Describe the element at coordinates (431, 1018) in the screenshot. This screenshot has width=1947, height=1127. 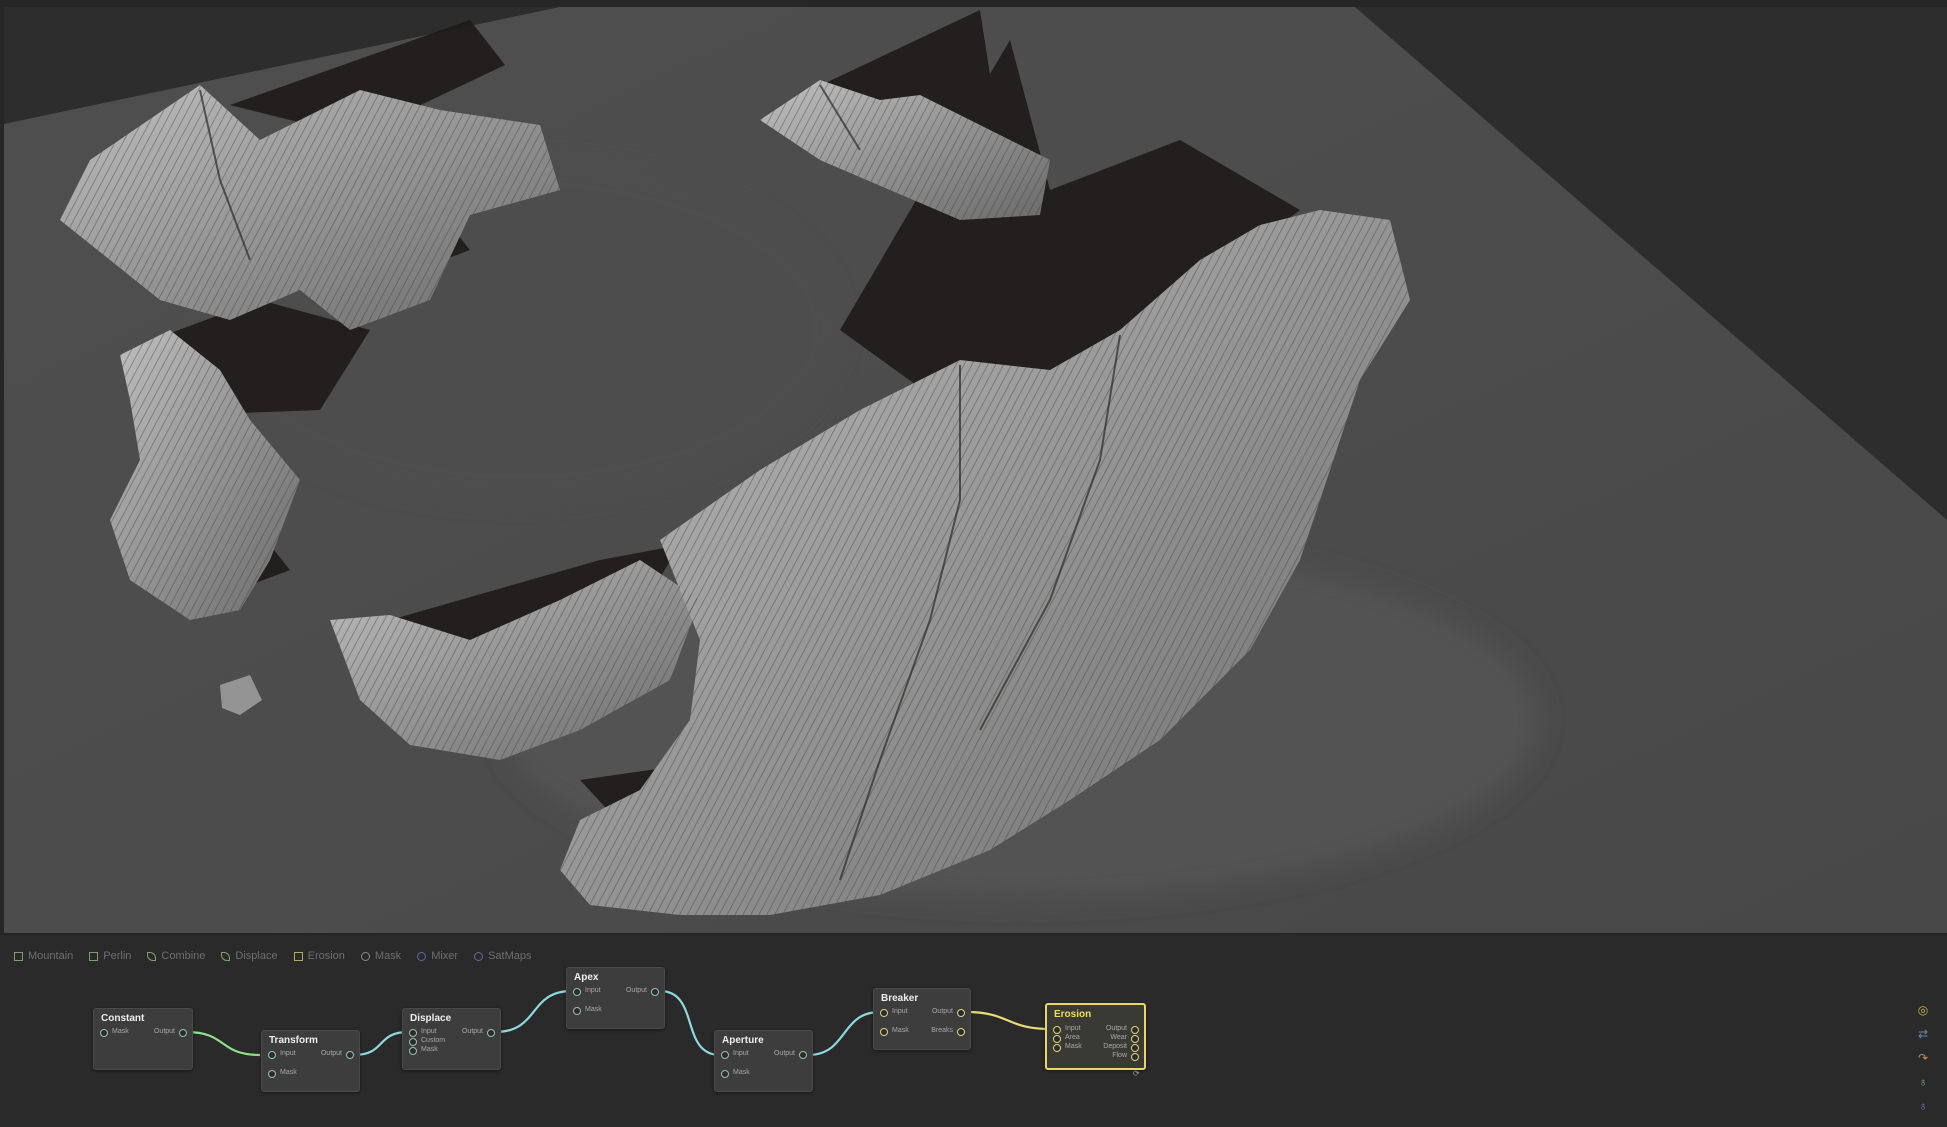
I see `node-title: Displace` at that location.